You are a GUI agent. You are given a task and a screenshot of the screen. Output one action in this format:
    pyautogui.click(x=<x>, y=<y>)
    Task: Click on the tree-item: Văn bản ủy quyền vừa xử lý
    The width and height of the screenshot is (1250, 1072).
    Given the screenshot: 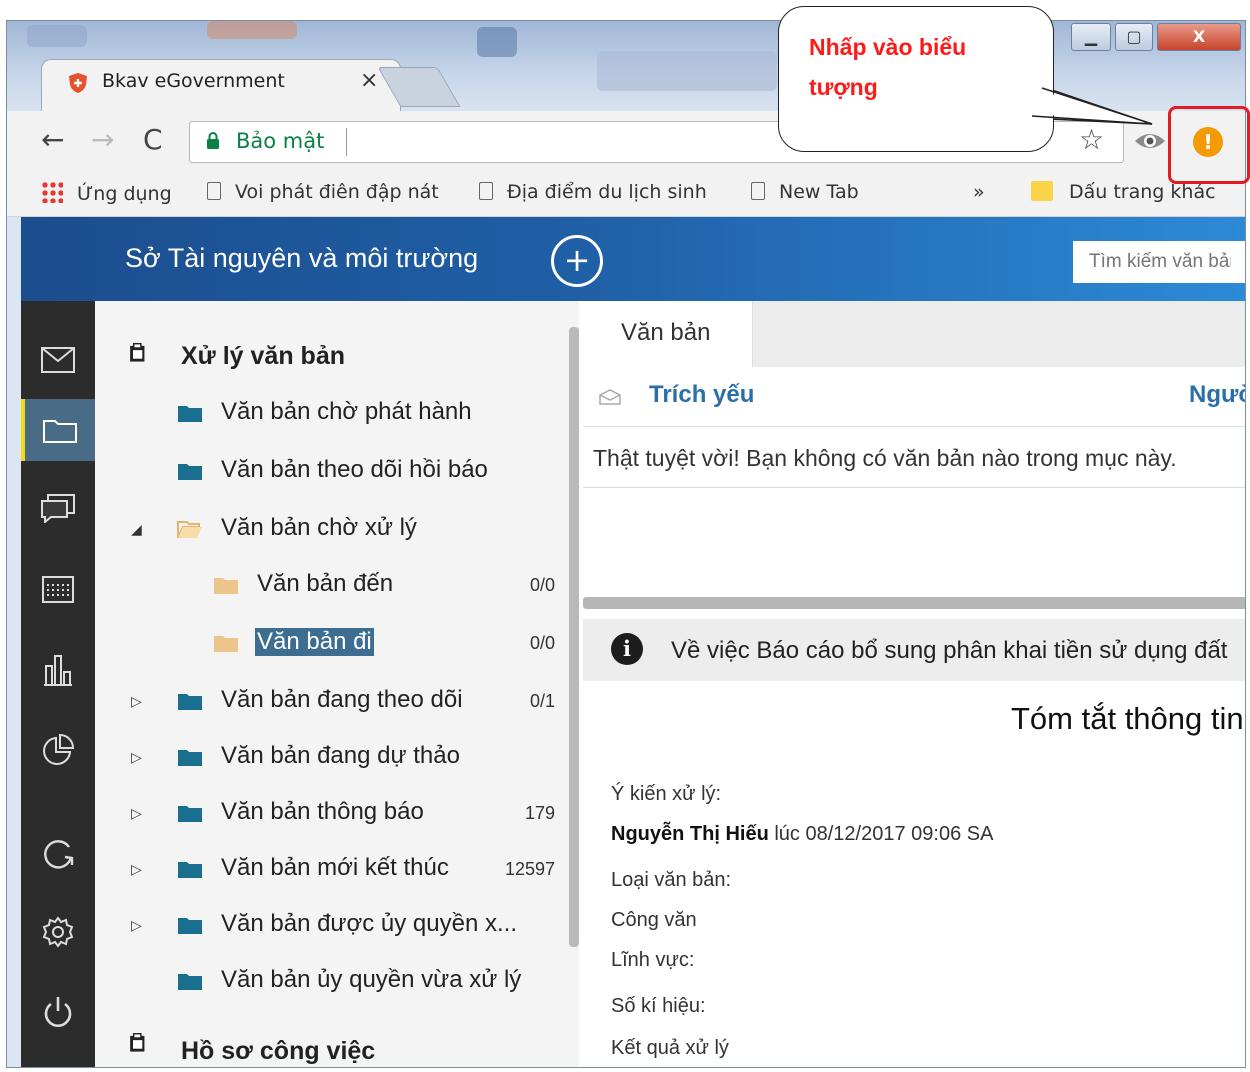 What is the action you would take?
    pyautogui.click(x=330, y=981)
    